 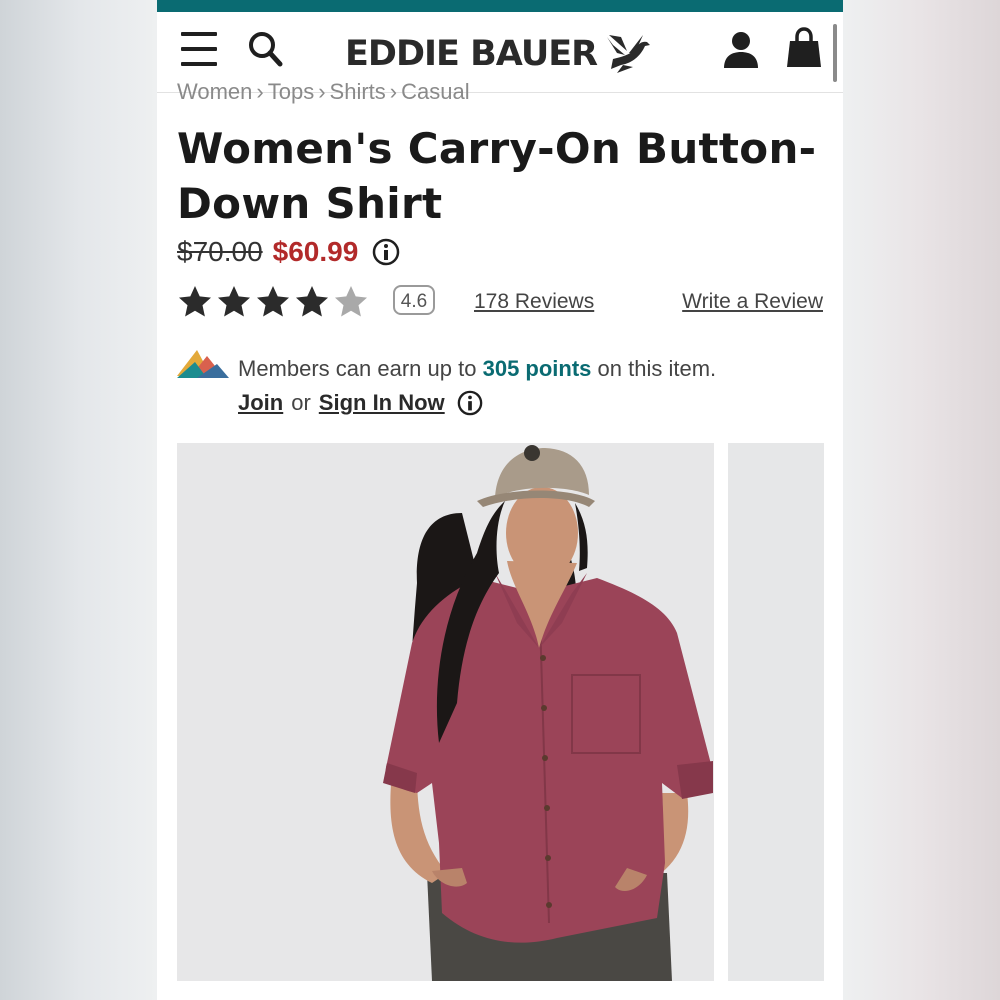 What do you see at coordinates (220, 251) in the screenshot?
I see `original-price: $70.00` at bounding box center [220, 251].